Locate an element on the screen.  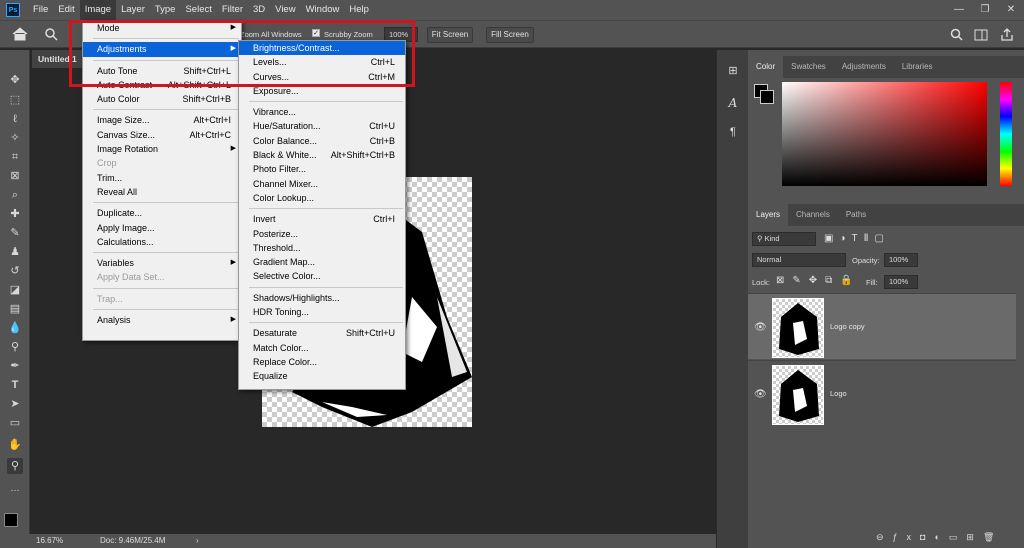
menu-item-image-rotation: Image Rotation ▶ is located at coordinates (162, 149).